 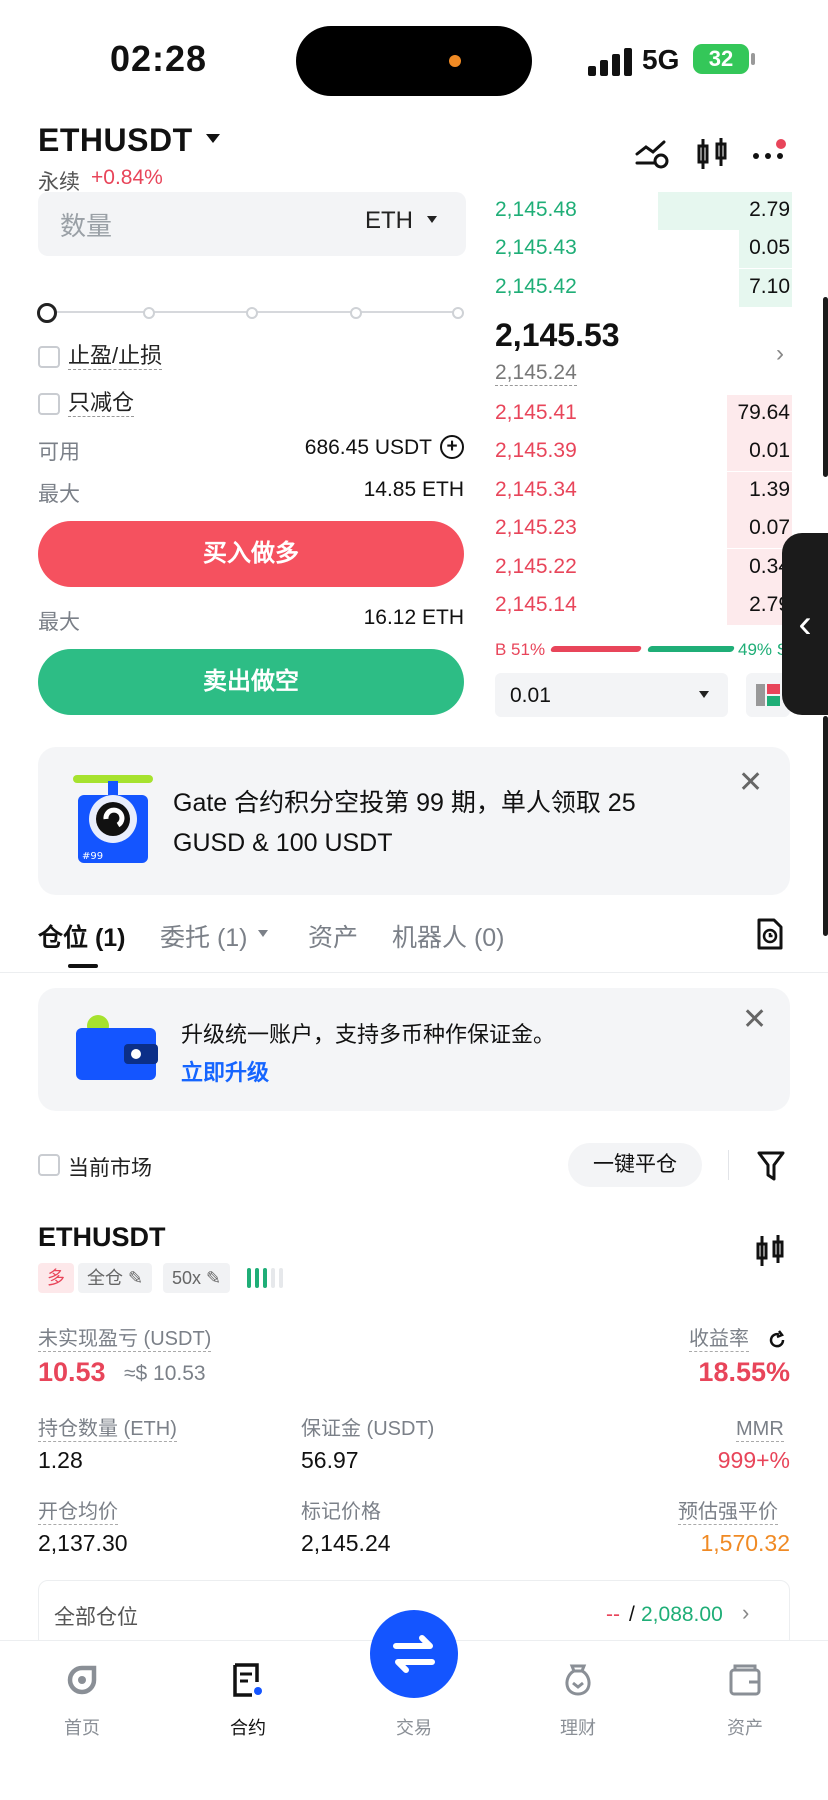 I want to click on order-book-bid-row: 2,145.23 0.07, so click(x=643, y=529).